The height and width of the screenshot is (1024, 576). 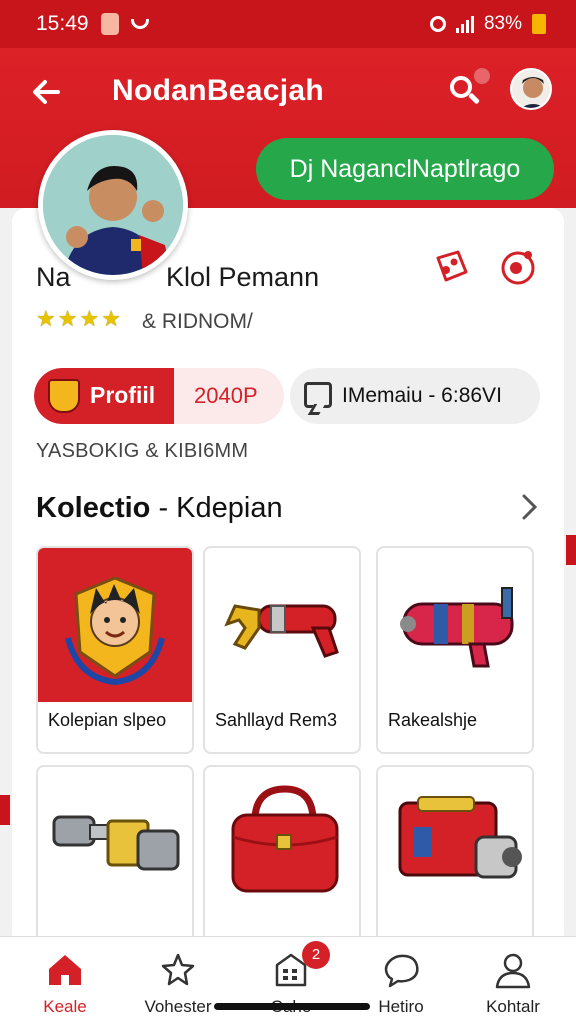 I want to click on home-icon, so click(x=65, y=970).